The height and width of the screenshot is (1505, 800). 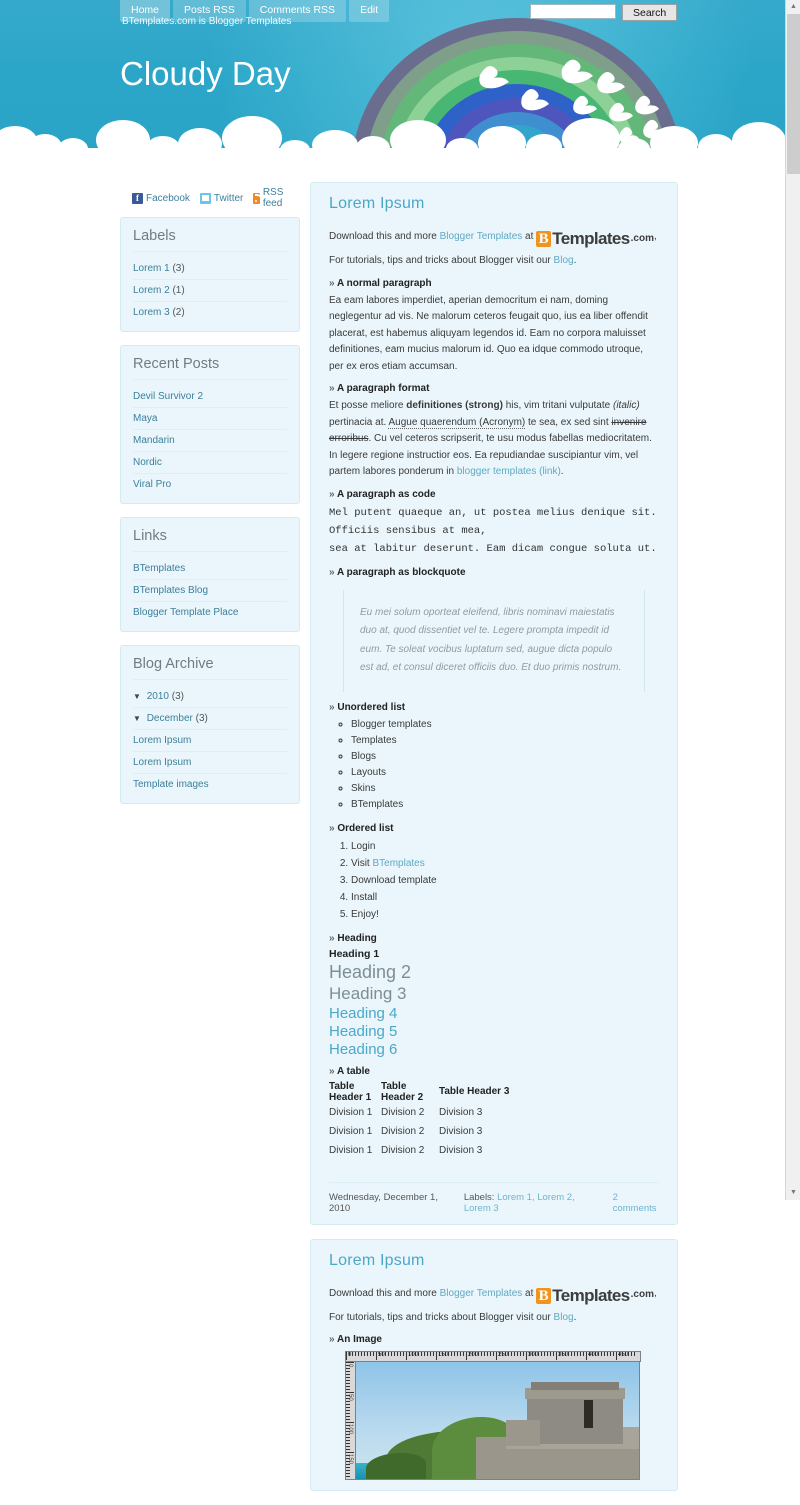 What do you see at coordinates (151, 312) in the screenshot?
I see `label-link-lorem-3: Lorem 3` at bounding box center [151, 312].